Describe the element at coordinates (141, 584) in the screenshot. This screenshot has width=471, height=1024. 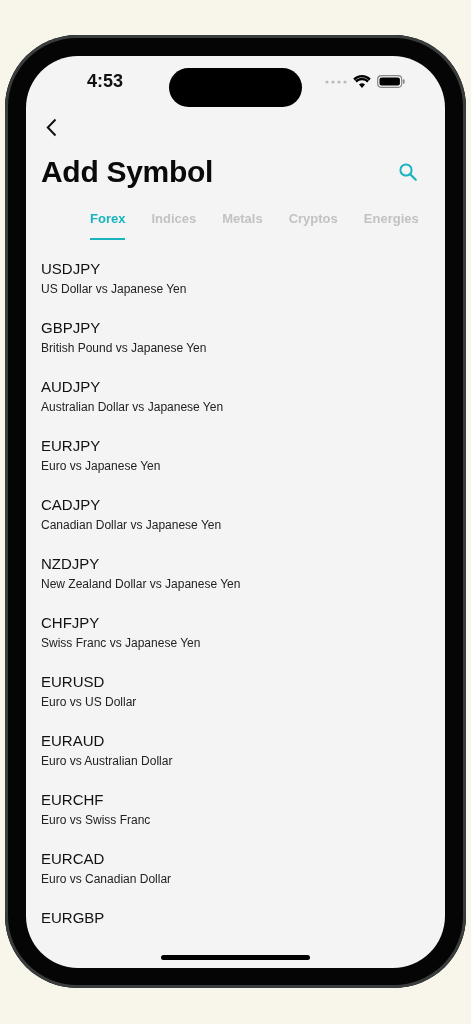
I see `symbol-description: New Zealand Dollar vs Japanese Yen` at that location.